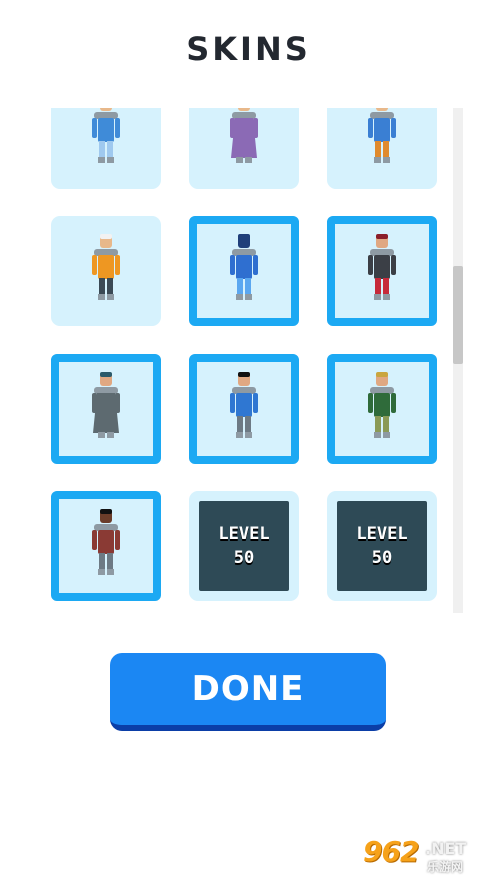  I want to click on scrollbar, so click(458, 360).